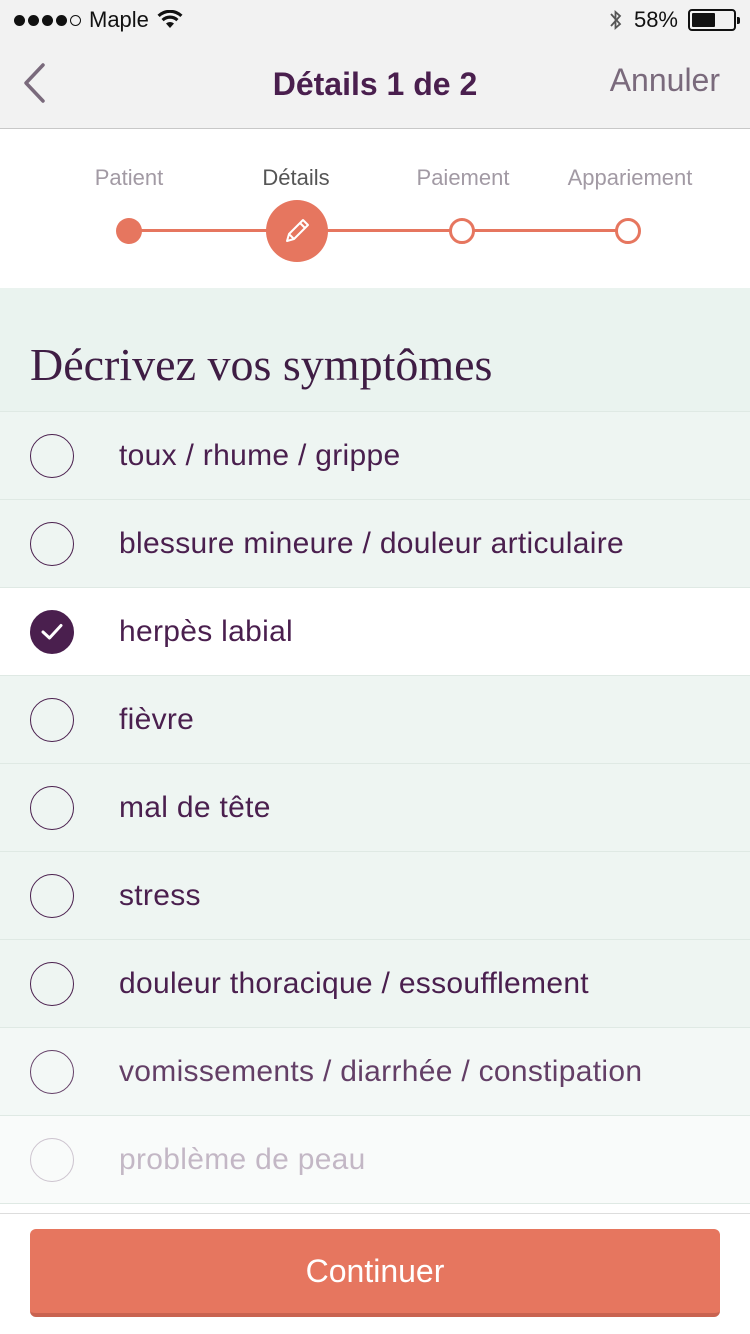 This screenshot has width=750, height=1334. I want to click on step-dot-details, so click(297, 231).